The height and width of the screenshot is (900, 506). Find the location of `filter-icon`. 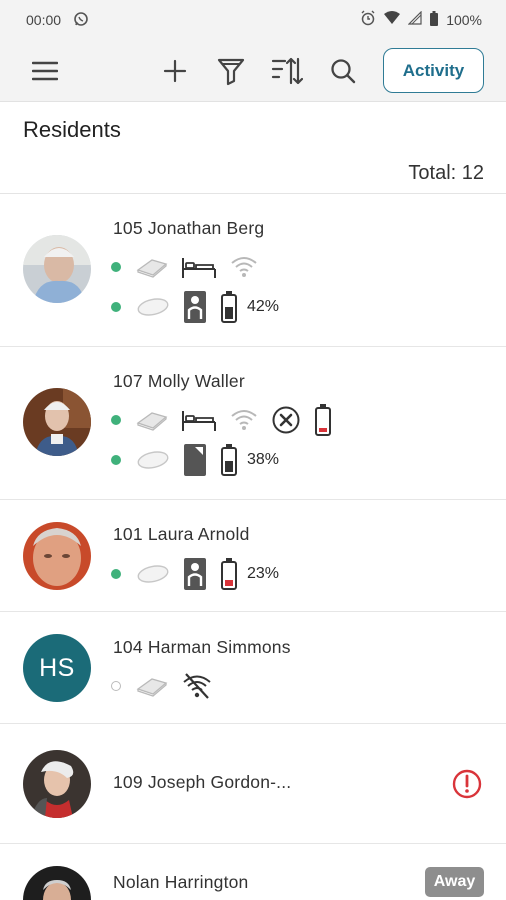

filter-icon is located at coordinates (231, 71).